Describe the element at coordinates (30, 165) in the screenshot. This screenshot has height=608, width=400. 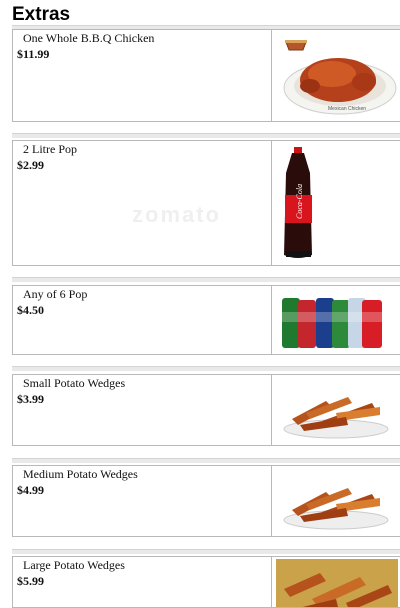
I see `item-price: $2.99` at that location.